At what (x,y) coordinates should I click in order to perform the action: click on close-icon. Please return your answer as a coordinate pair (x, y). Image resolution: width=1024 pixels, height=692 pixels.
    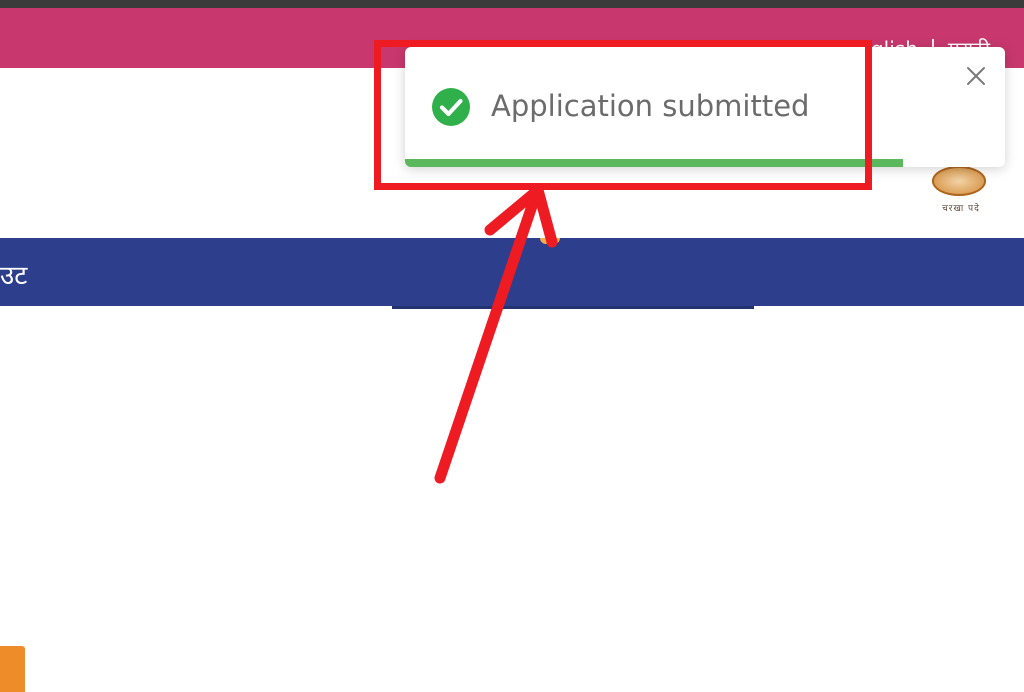
    Looking at the image, I should click on (976, 76).